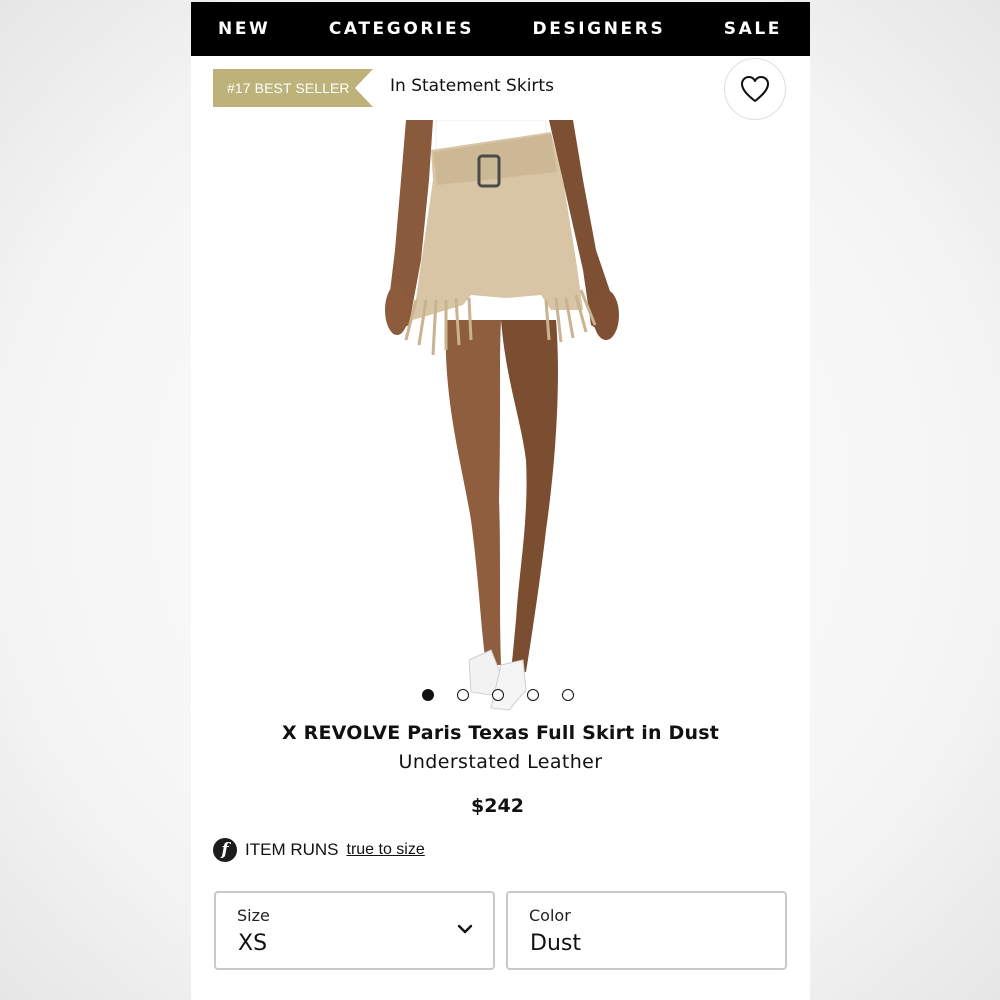 The image size is (1000, 1000). What do you see at coordinates (288, 88) in the screenshot?
I see `best-seller-label: #17 BEST SELLER` at bounding box center [288, 88].